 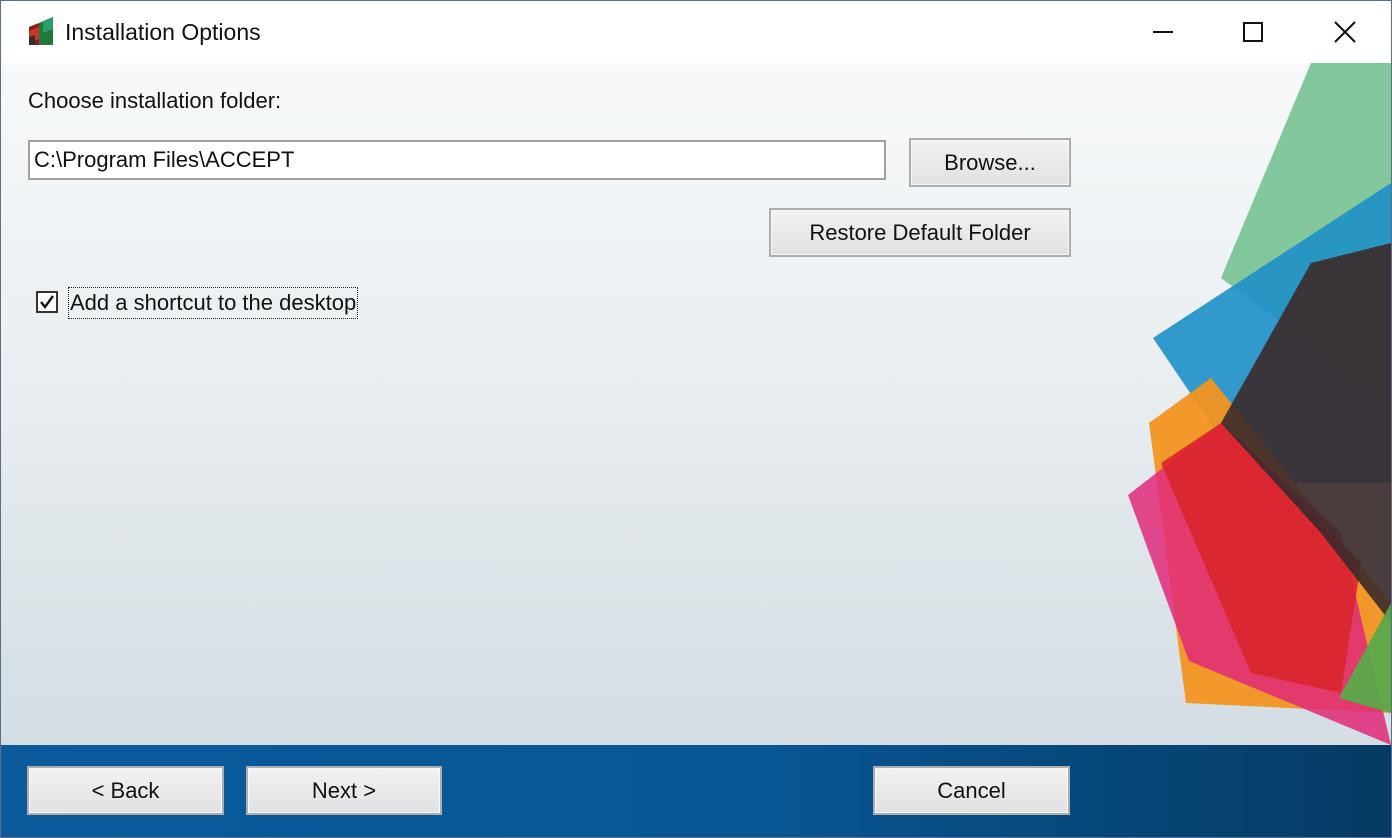 I want to click on desktop-shortcut-checkbox, so click(x=47, y=302).